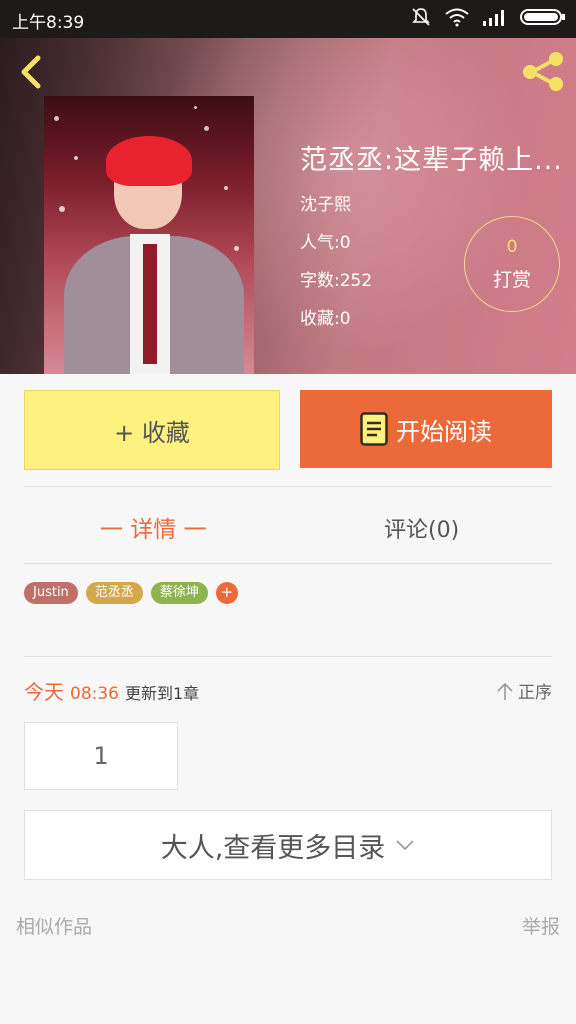  Describe the element at coordinates (511, 280) in the screenshot. I see `reward-label: 打赏` at that location.